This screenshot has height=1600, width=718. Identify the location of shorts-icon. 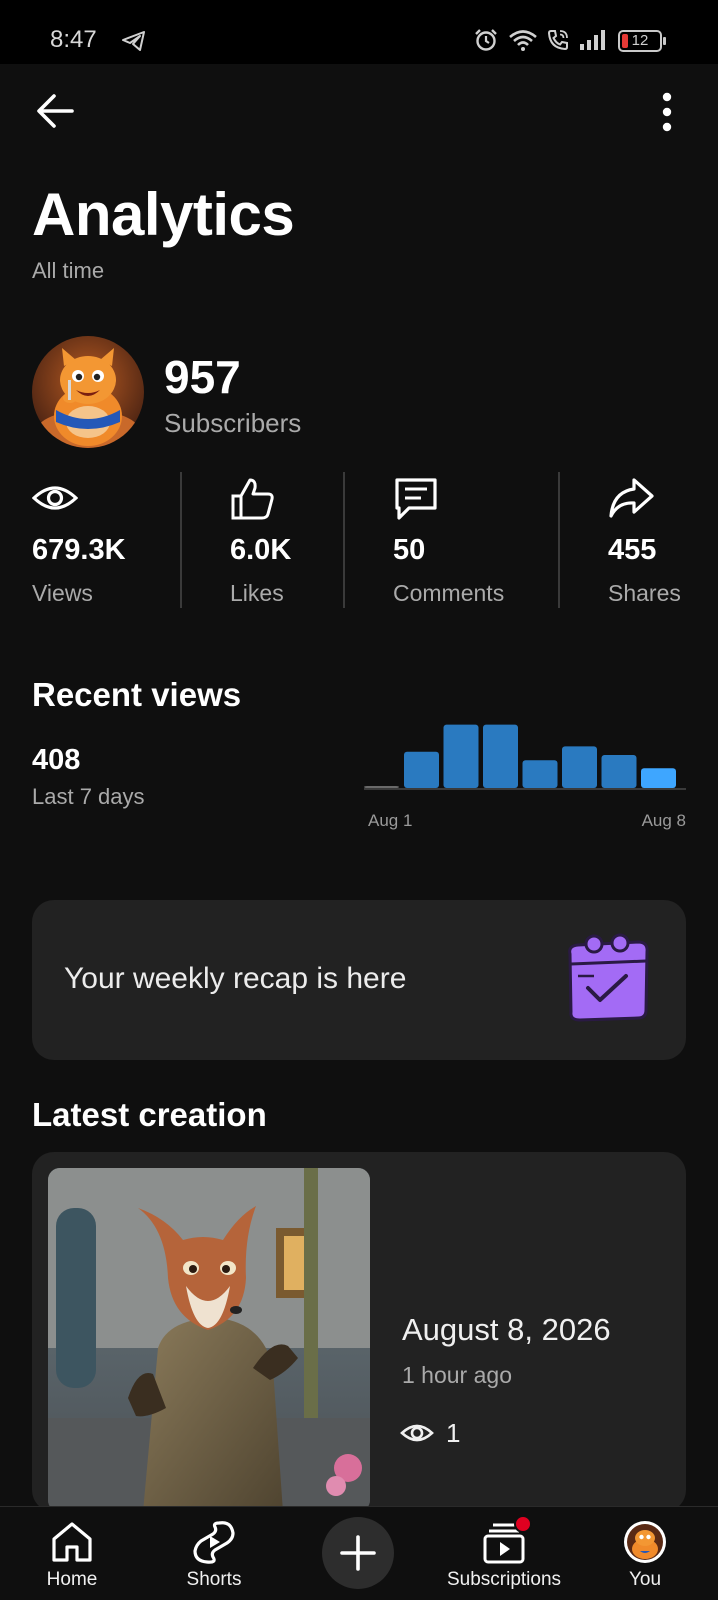
(214, 1542).